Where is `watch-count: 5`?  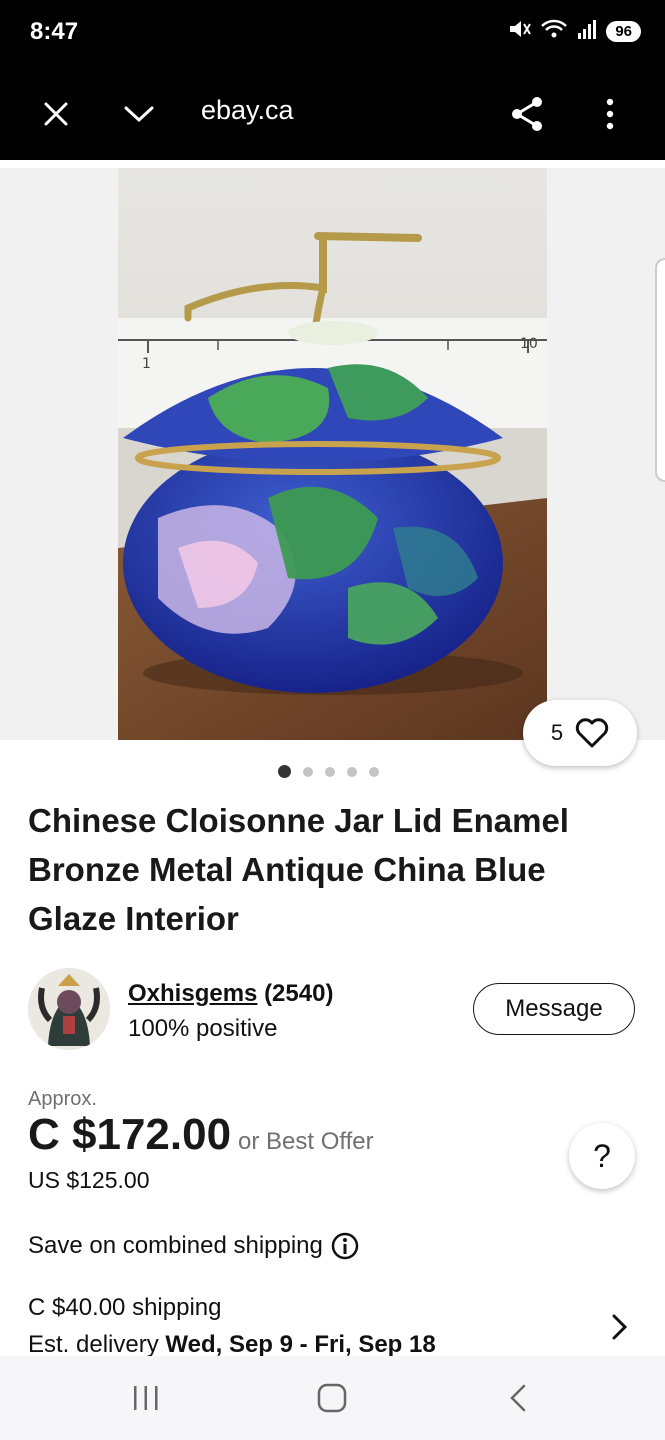 watch-count: 5 is located at coordinates (557, 732).